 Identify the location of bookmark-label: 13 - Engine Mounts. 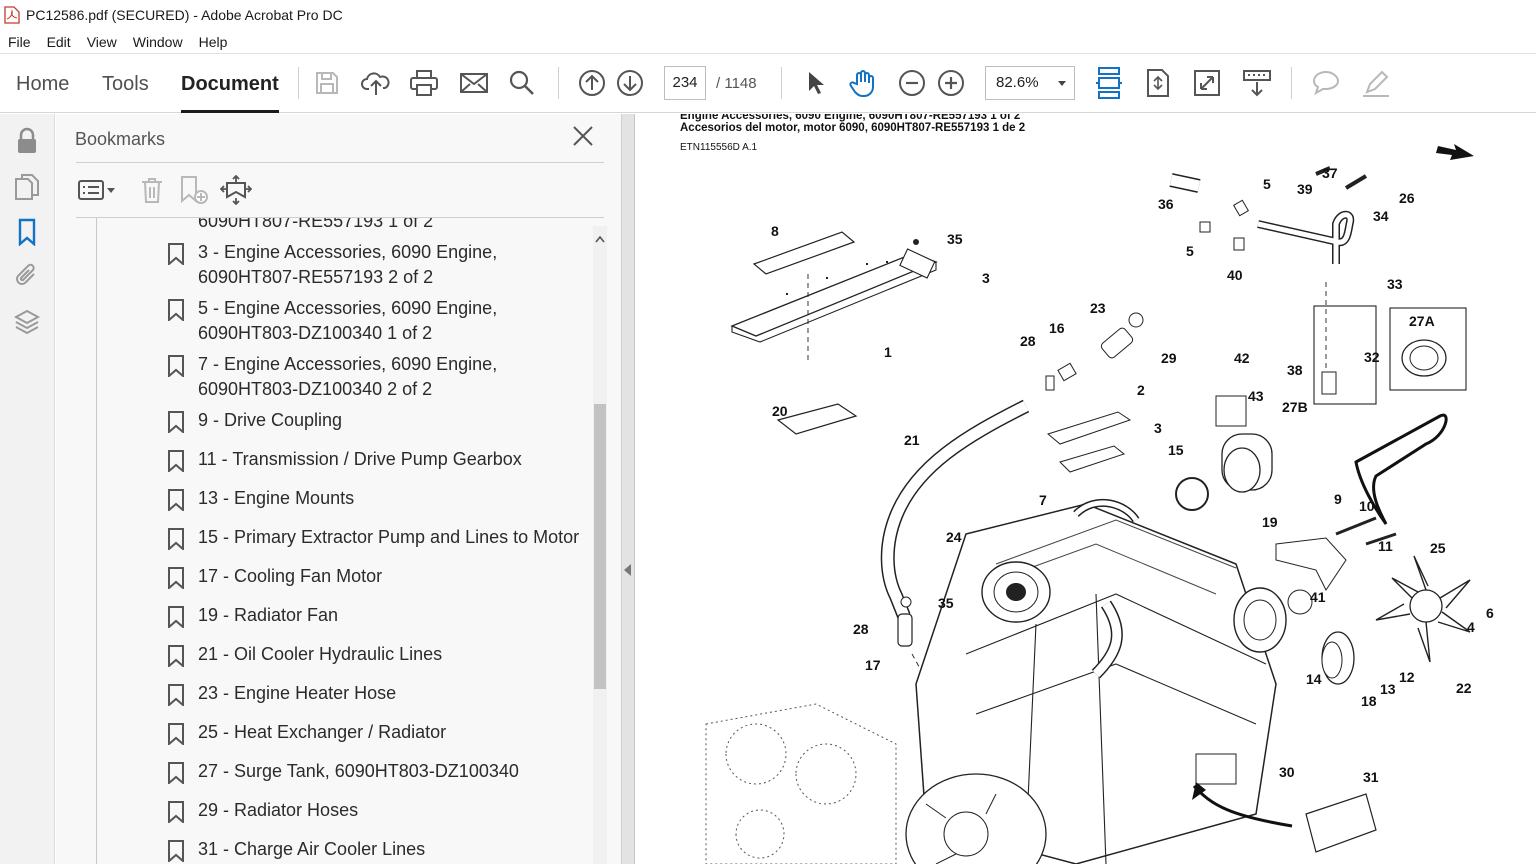
(276, 498).